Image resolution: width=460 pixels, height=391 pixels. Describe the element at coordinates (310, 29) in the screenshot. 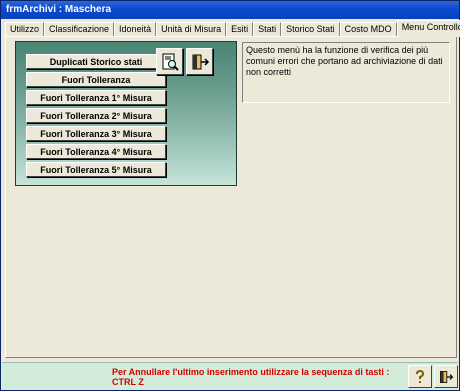

I see `tab-storico-stati: Storico Stati` at that location.